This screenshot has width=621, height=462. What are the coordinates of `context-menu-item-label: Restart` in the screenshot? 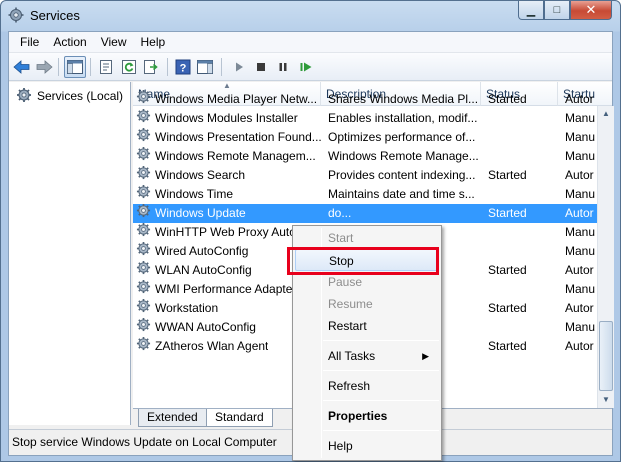 It's located at (347, 326).